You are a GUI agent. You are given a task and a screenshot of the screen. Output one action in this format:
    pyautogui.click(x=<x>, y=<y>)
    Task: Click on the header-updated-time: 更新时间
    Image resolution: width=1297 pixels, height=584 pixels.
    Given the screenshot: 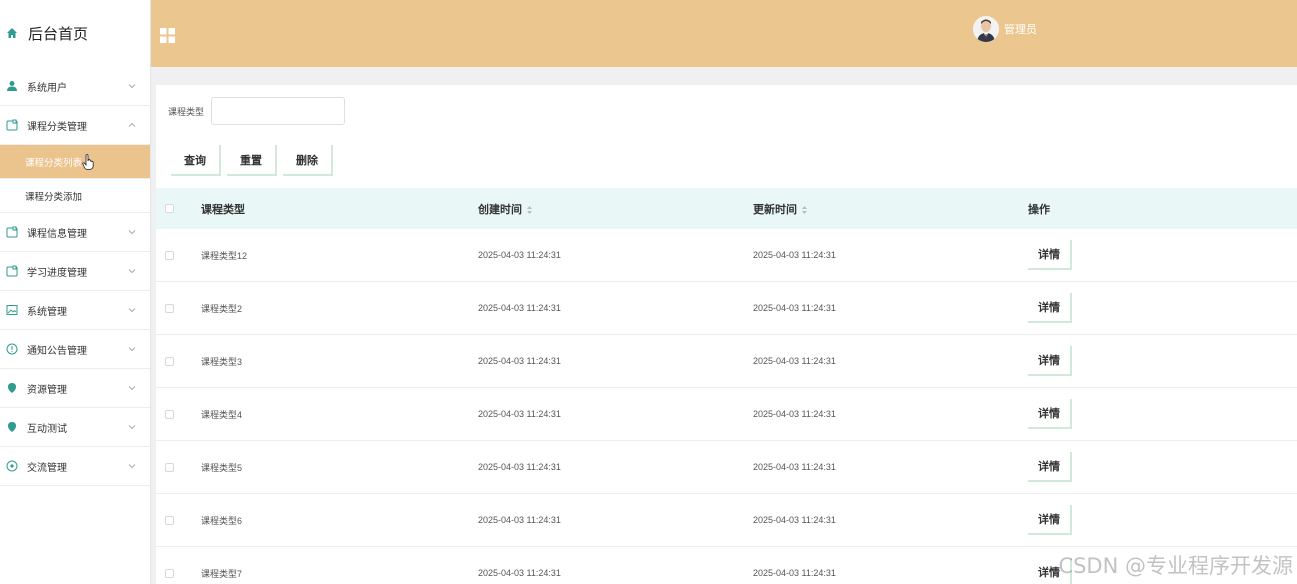 What is the action you would take?
    pyautogui.click(x=780, y=209)
    